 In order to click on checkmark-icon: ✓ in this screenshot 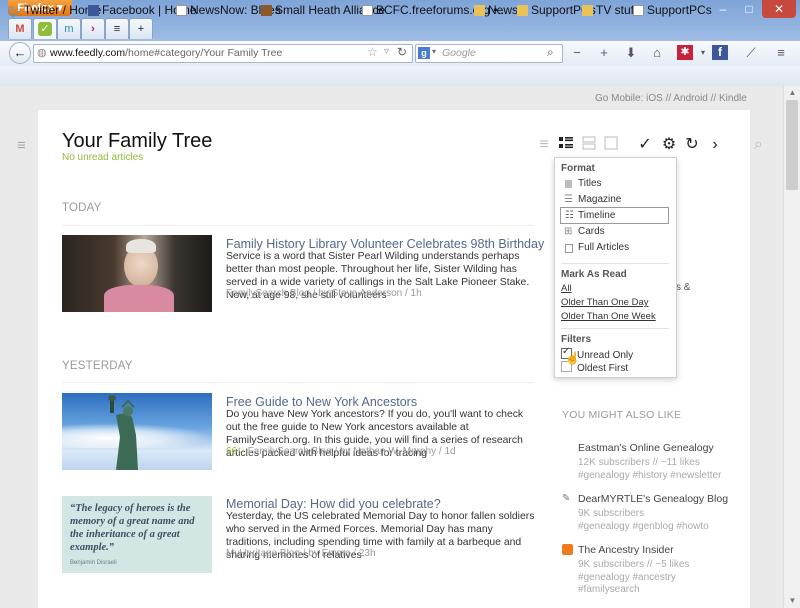, I will do `click(645, 145)`.